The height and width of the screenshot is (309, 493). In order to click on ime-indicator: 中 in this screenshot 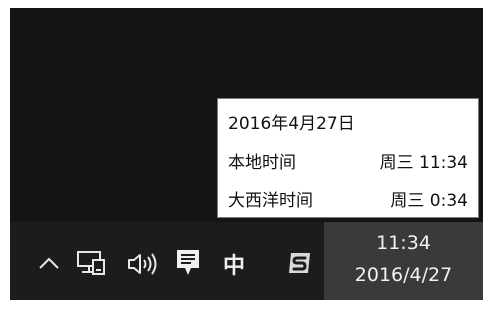, I will do `click(234, 264)`.